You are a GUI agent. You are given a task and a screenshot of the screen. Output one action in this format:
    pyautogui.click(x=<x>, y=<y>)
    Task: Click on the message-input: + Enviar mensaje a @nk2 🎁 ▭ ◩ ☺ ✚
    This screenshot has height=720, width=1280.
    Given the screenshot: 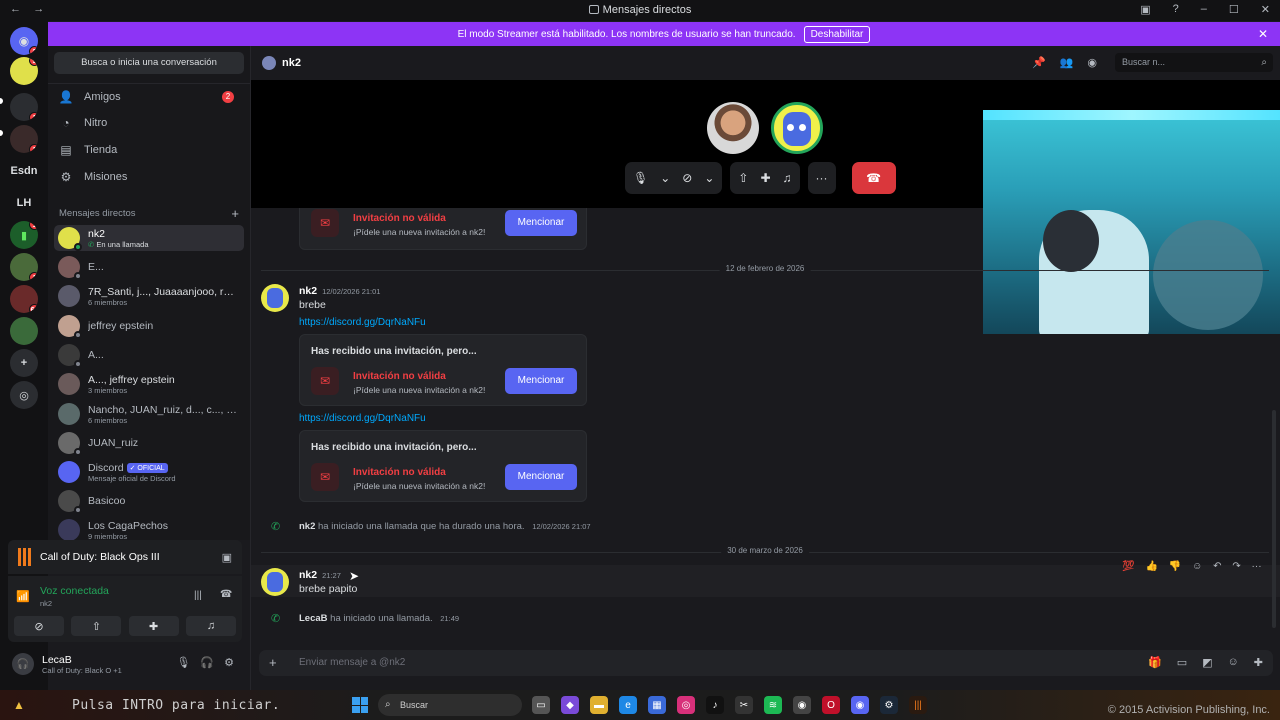 What is the action you would take?
    pyautogui.click(x=766, y=663)
    